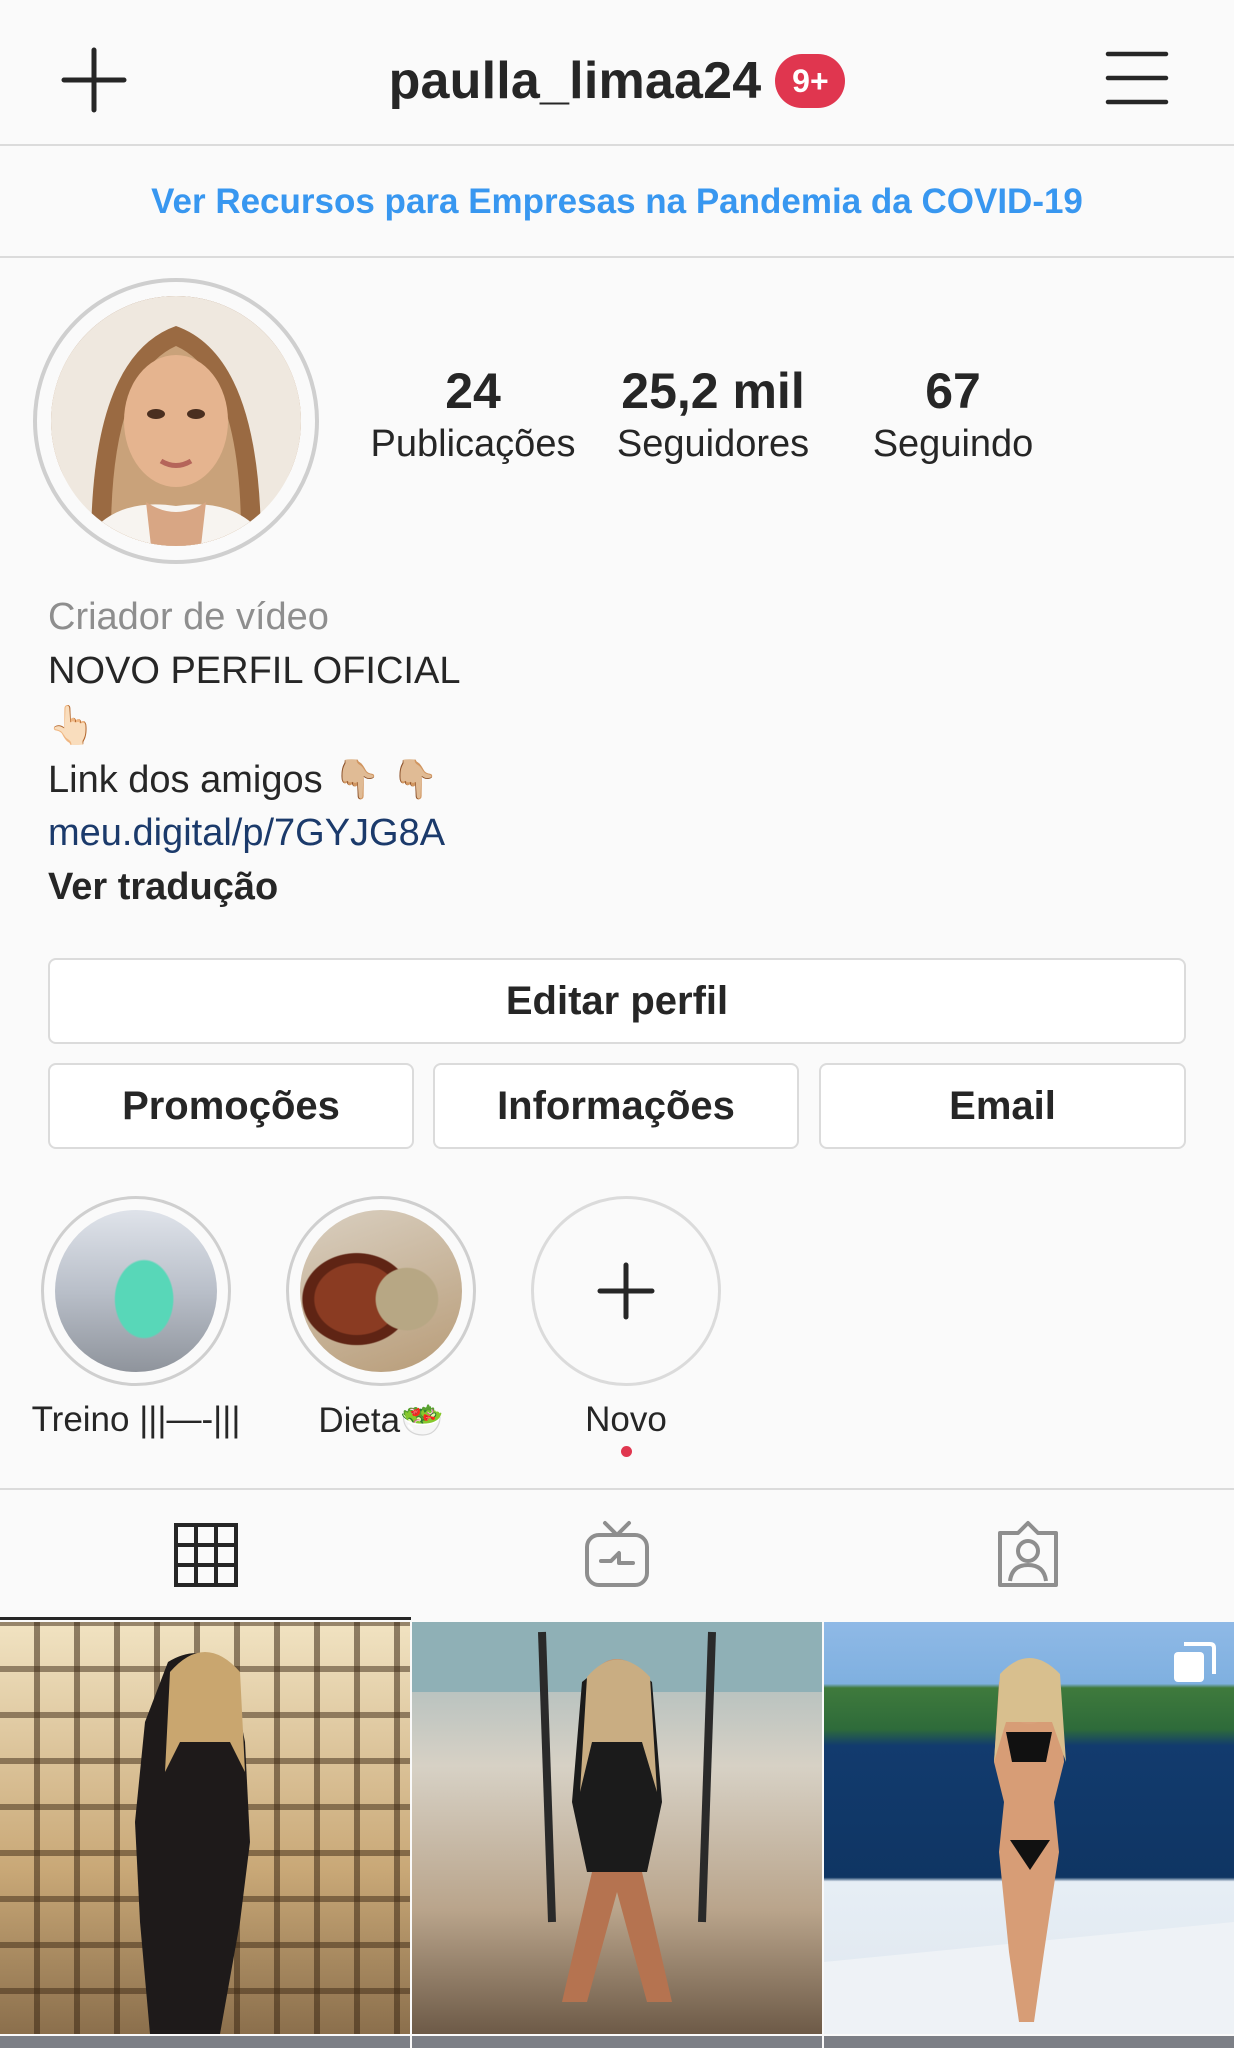 The width and height of the screenshot is (1234, 2048). I want to click on add-highlight-plus-icon, so click(626, 1291).